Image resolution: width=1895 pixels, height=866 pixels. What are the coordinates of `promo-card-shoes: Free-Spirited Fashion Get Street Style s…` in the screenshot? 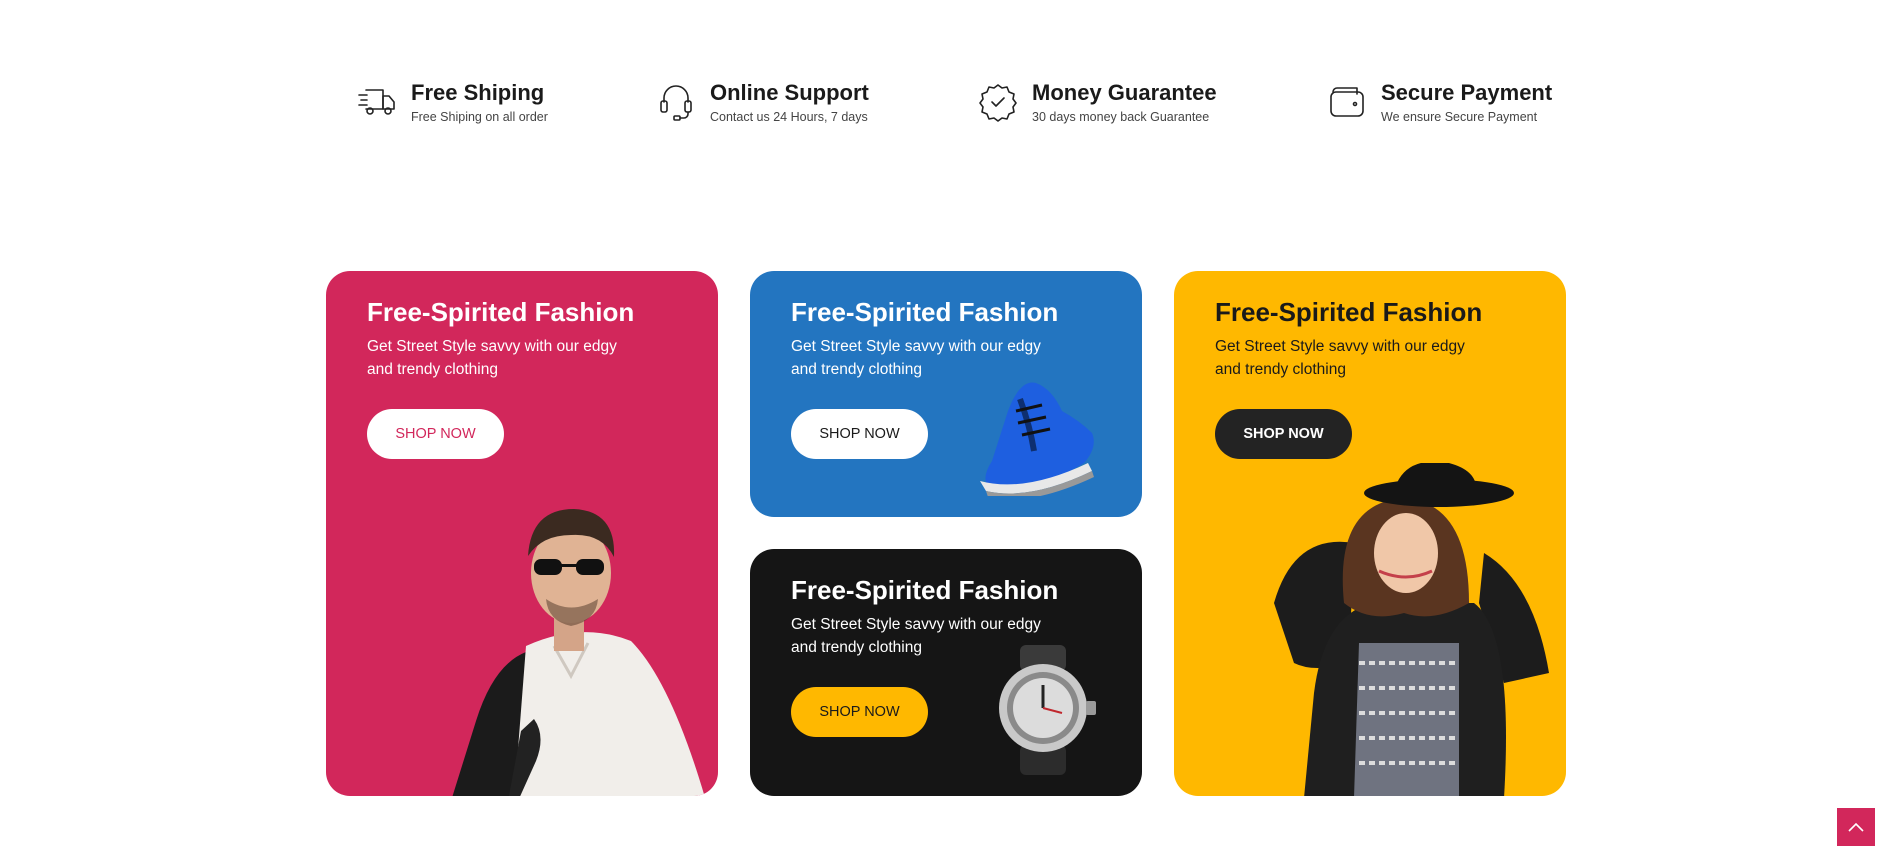 It's located at (946, 394).